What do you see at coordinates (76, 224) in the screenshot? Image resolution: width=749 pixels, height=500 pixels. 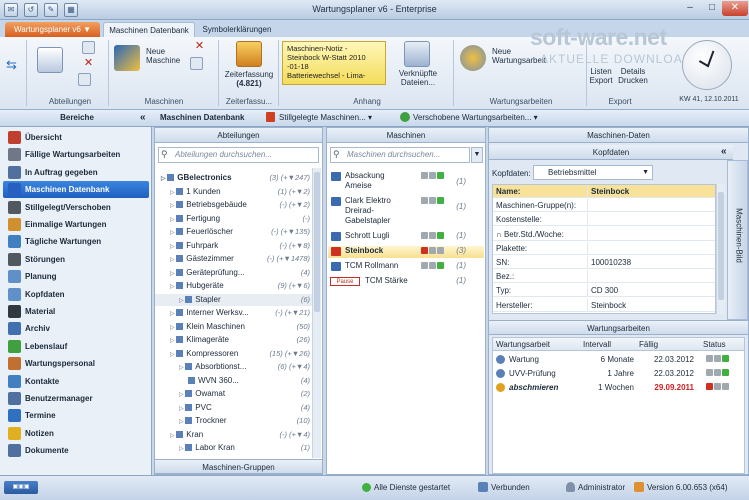 I see `sidebar-item: Einmalige Wartungen` at bounding box center [76, 224].